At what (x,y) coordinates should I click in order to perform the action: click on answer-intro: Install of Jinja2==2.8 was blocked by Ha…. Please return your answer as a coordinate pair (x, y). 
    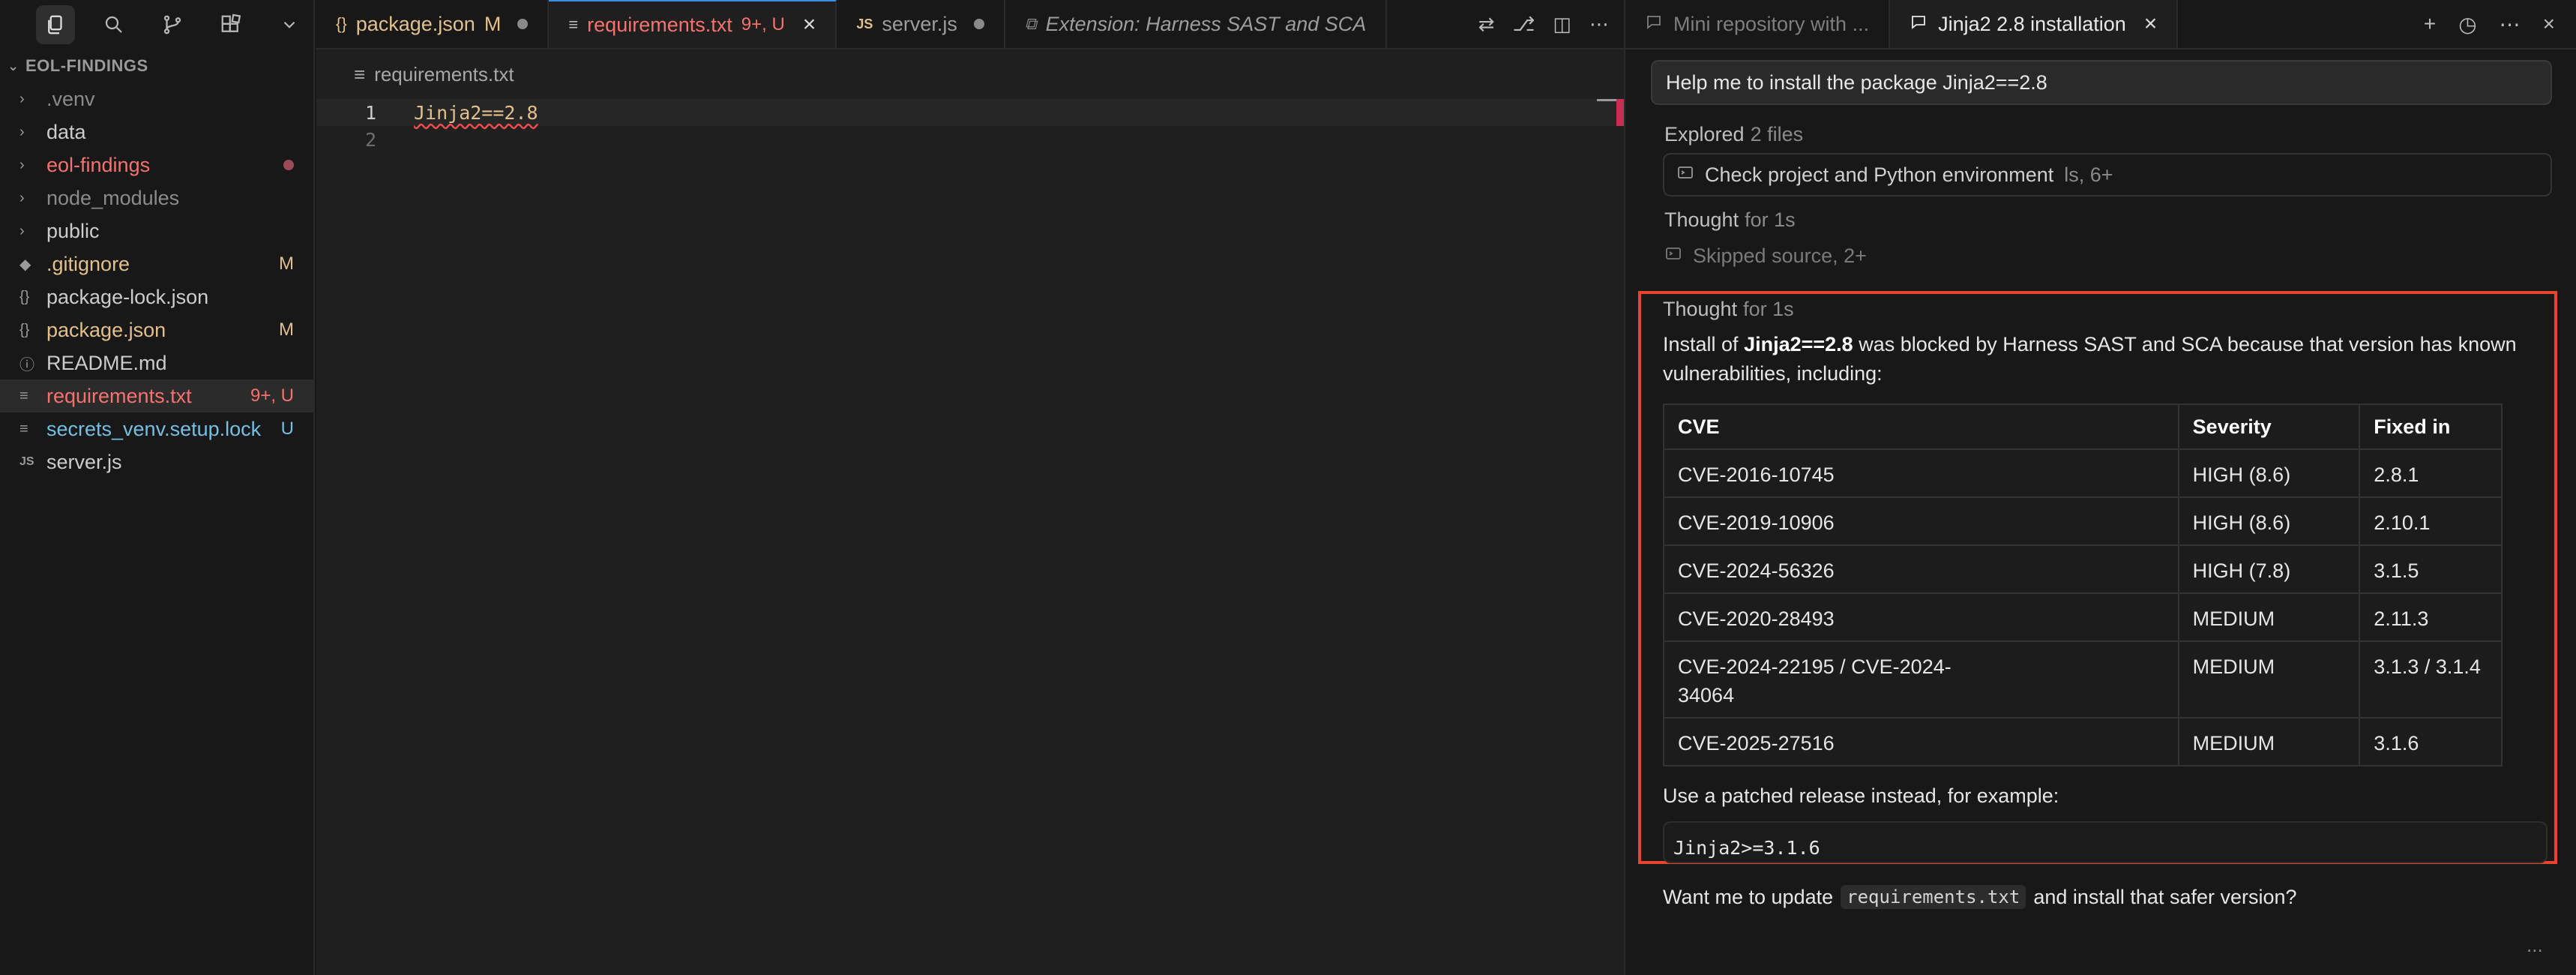
    Looking at the image, I should click on (2094, 359).